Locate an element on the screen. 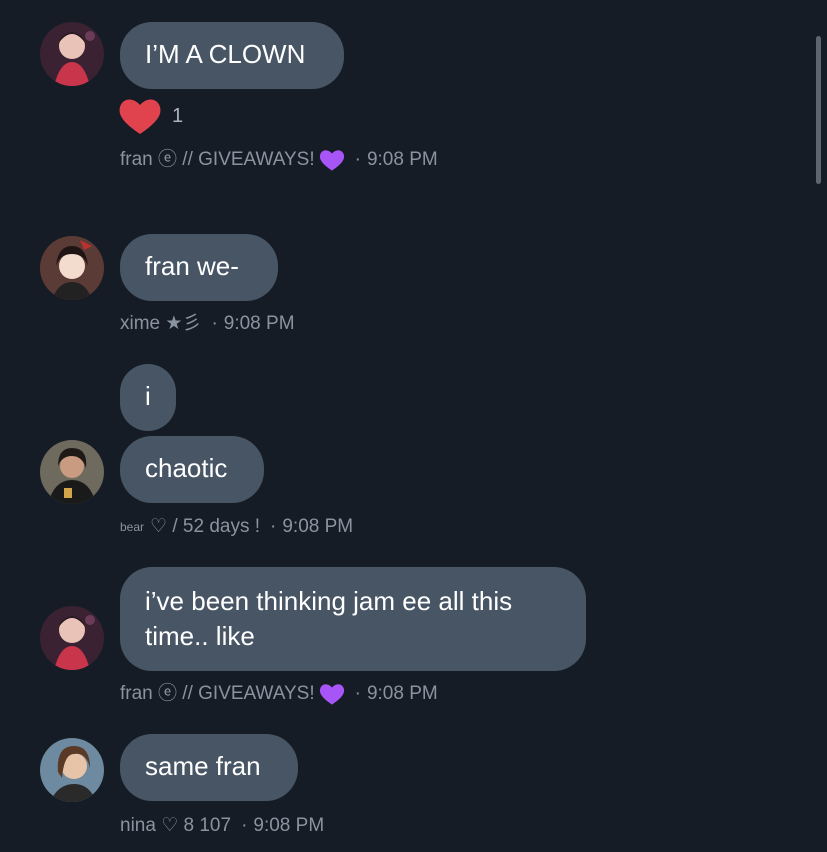 Image resolution: width=827 pixels, height=852 pixels. heart-icon is located at coordinates (140, 116).